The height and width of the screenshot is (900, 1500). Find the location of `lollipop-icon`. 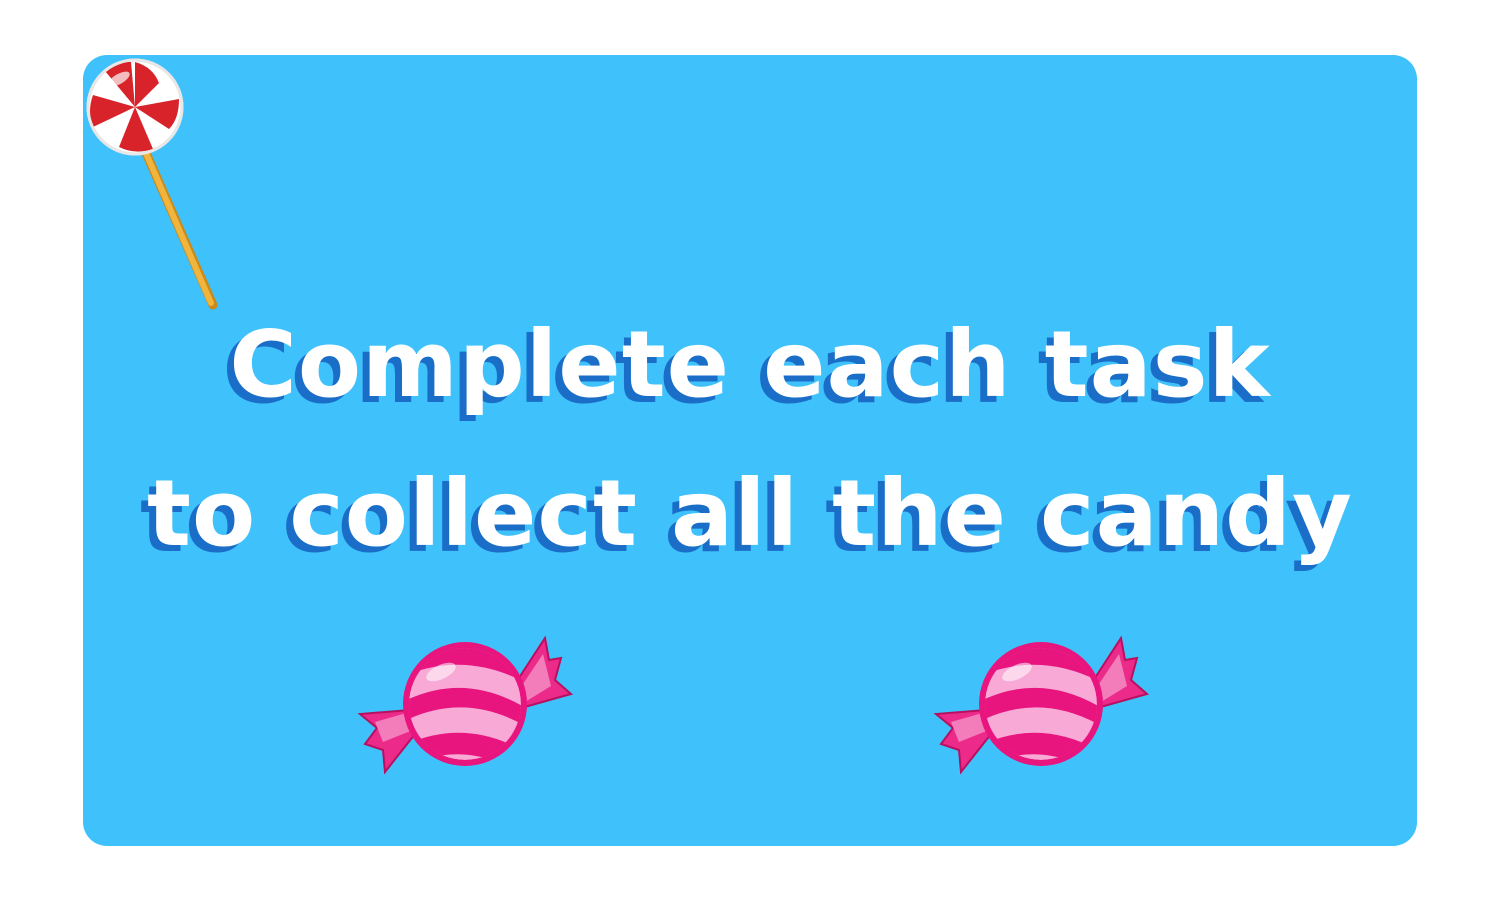

lollipop-icon is located at coordinates (152, 184).